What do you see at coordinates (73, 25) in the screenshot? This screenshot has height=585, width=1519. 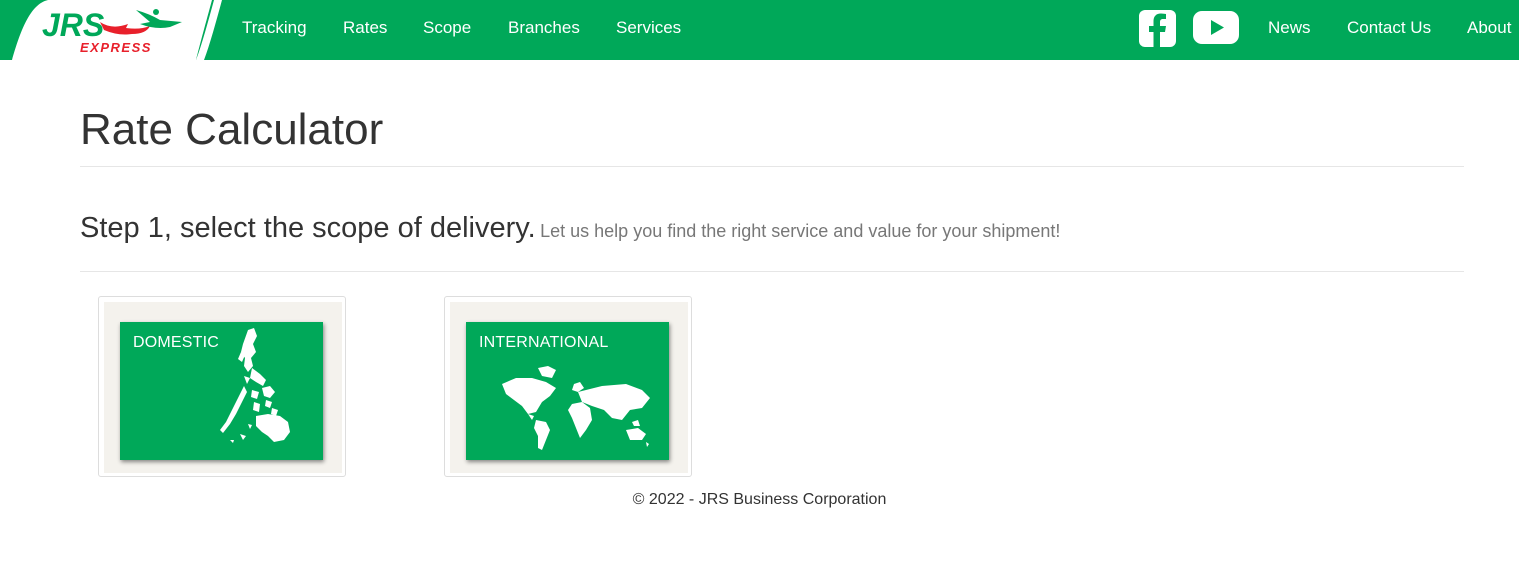 I see `logo-text: JRS` at bounding box center [73, 25].